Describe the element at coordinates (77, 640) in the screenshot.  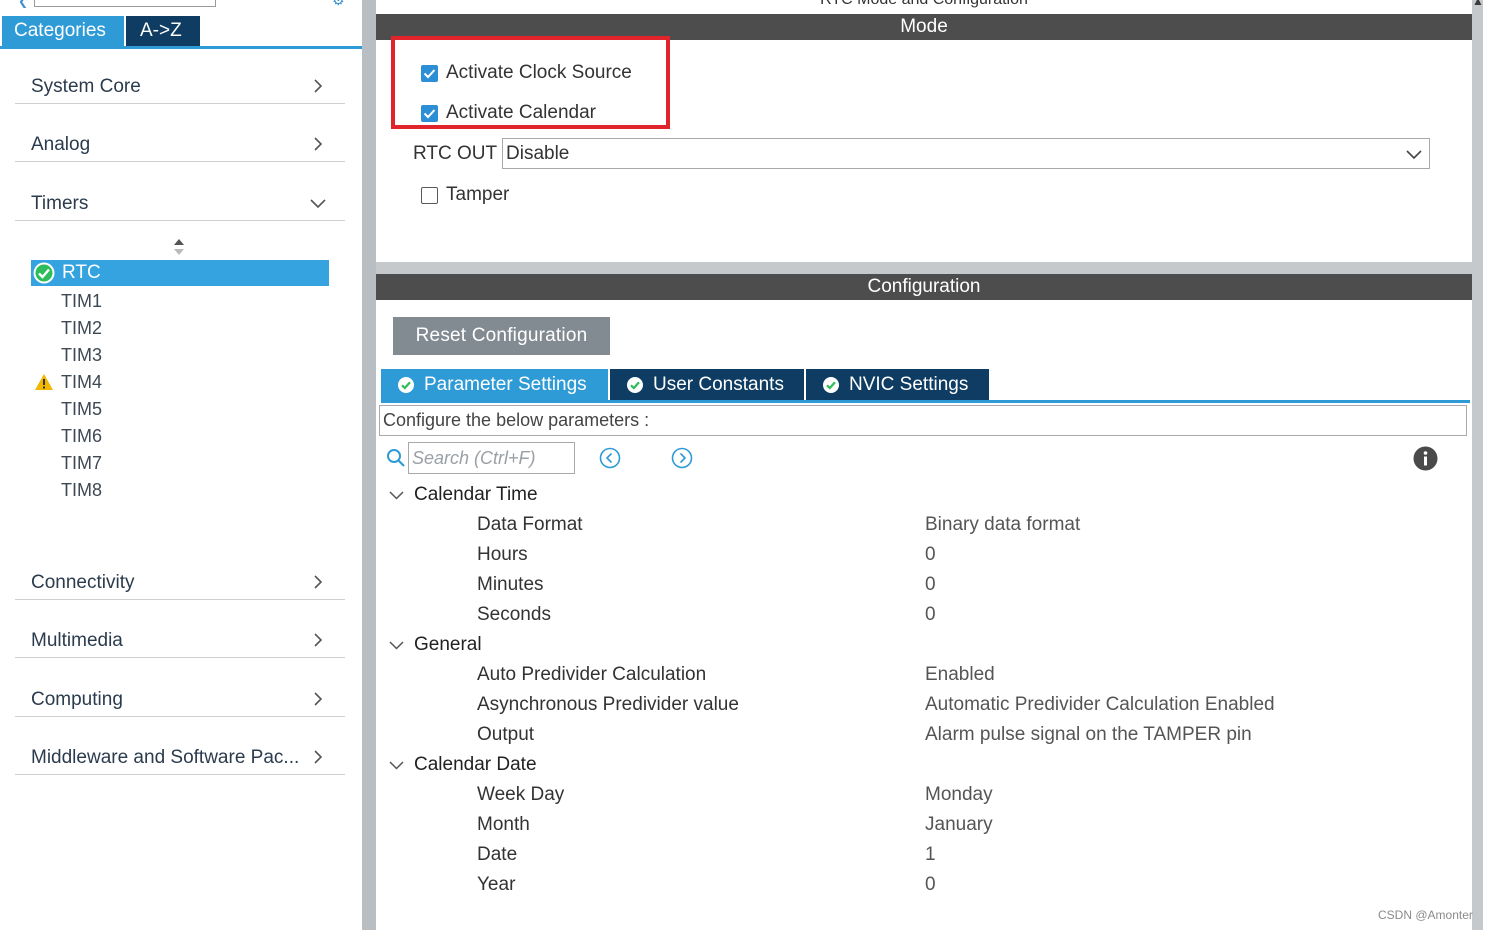
I see `category-label: Multimedia` at that location.